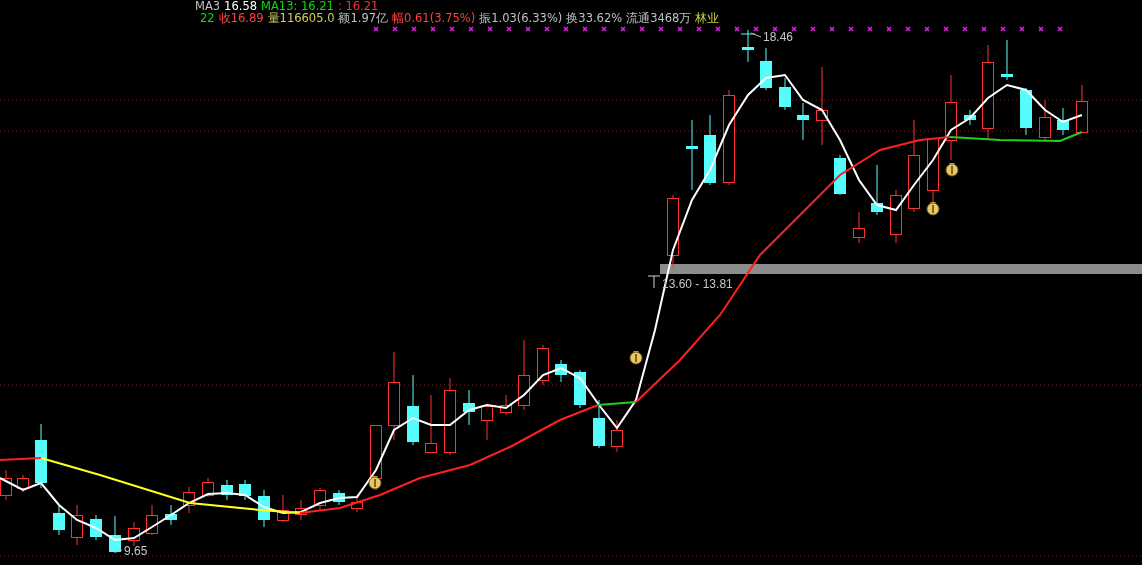  I want to click on quote-field: 林业, so click(707, 18).